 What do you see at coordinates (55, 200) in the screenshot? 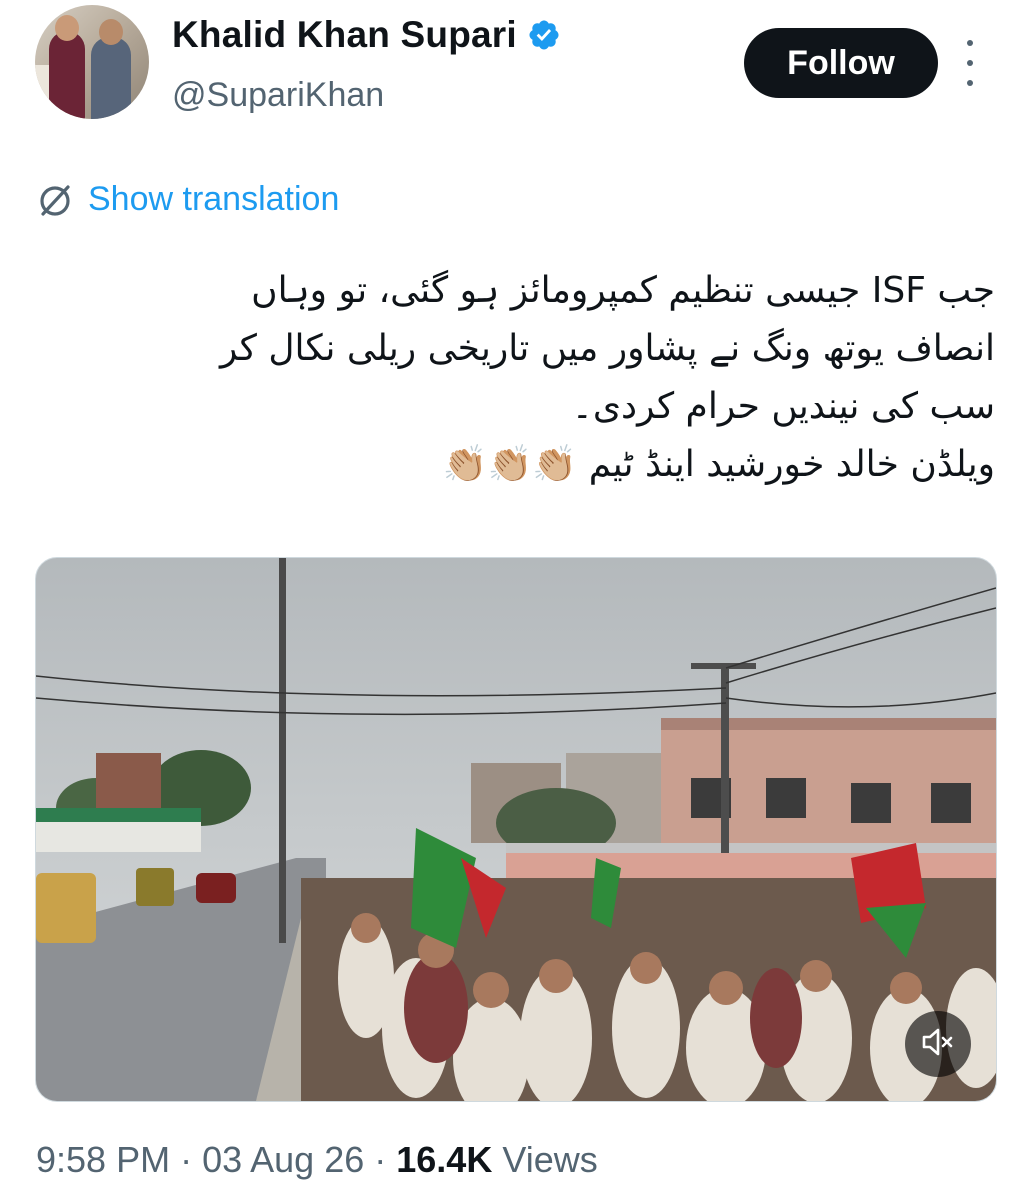
I see `translate-icon` at bounding box center [55, 200].